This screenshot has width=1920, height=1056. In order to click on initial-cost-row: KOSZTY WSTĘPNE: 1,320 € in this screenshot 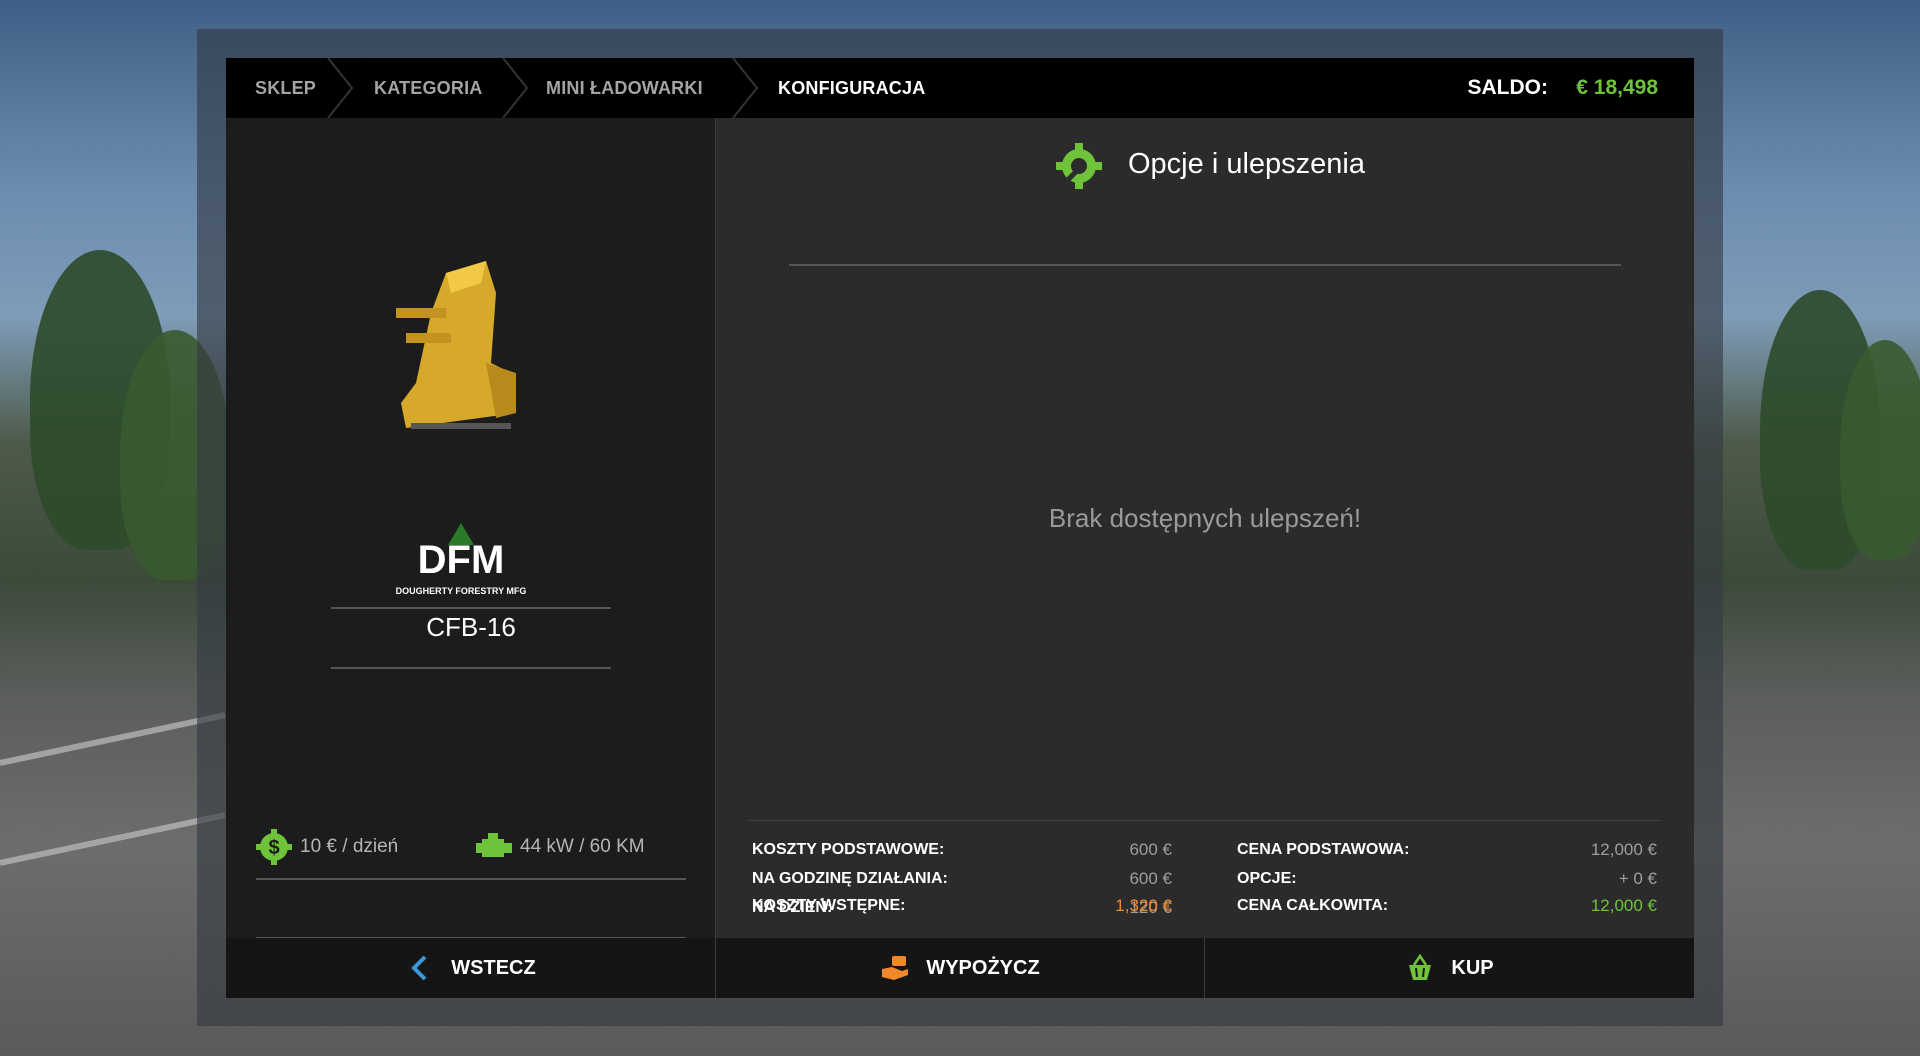, I will do `click(962, 906)`.